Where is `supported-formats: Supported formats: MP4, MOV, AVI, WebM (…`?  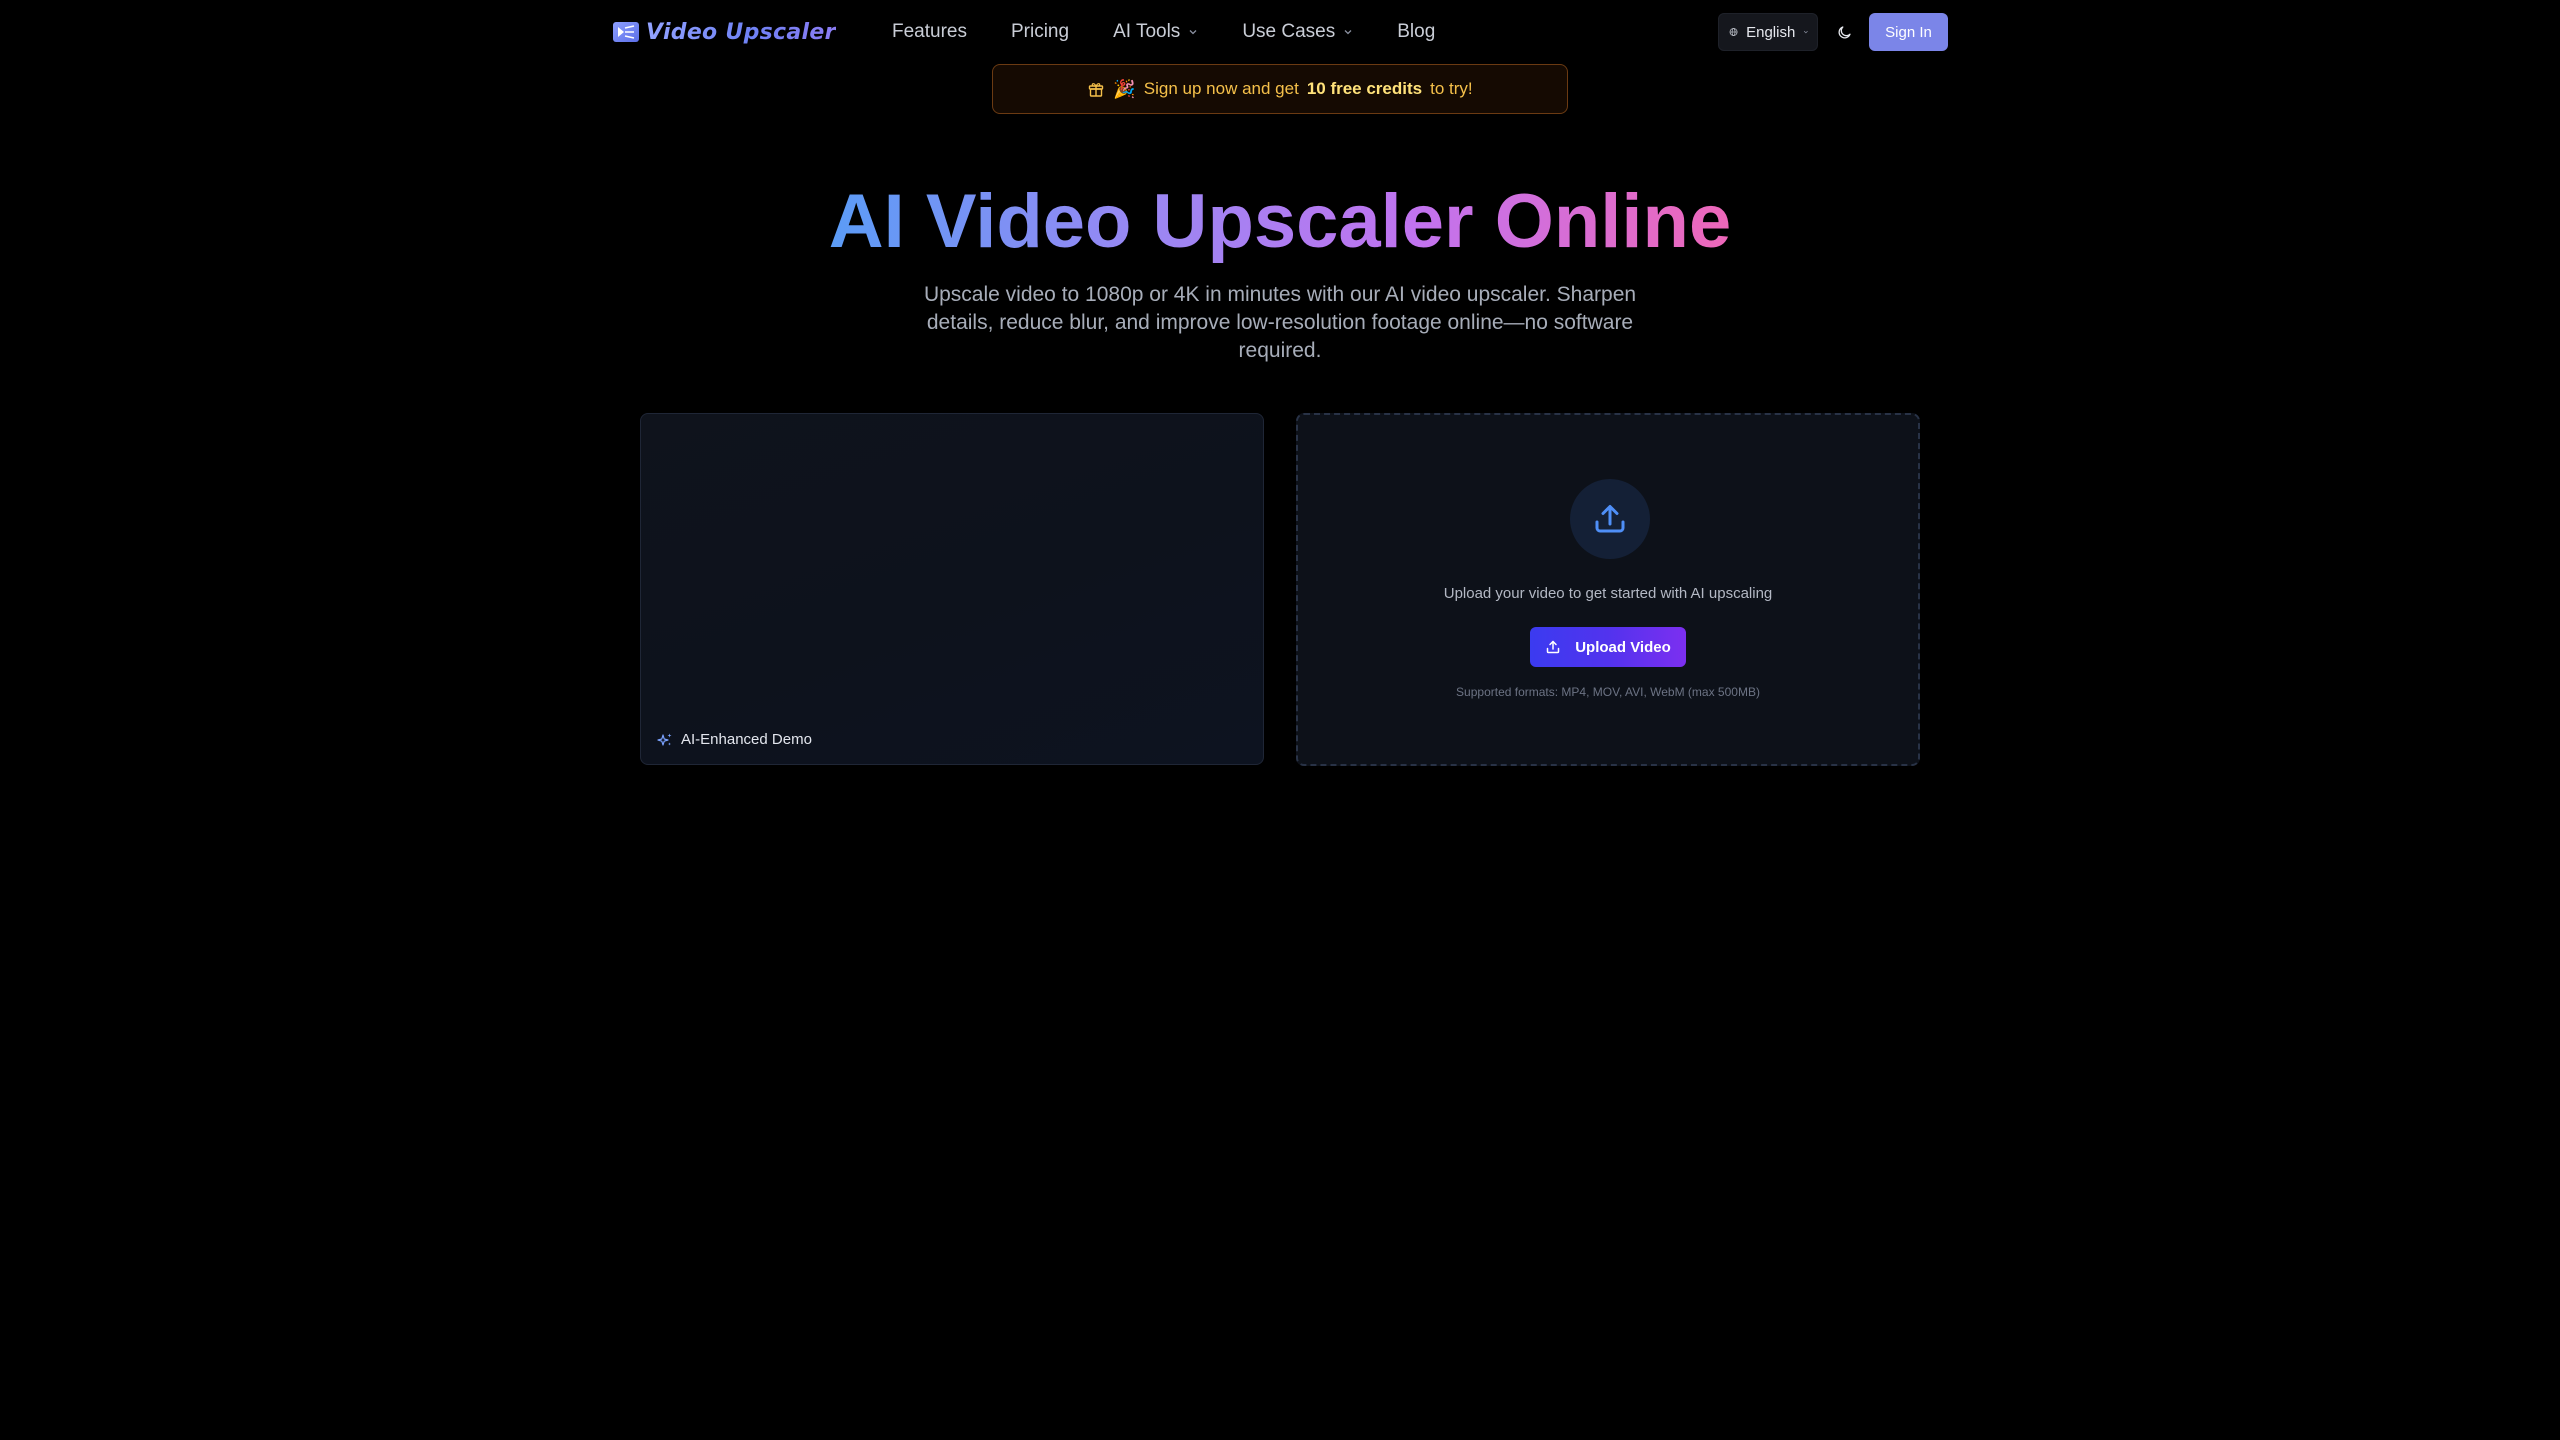
supported-formats: Supported formats: MP4, MOV, AVI, WebM (… is located at coordinates (1608, 692).